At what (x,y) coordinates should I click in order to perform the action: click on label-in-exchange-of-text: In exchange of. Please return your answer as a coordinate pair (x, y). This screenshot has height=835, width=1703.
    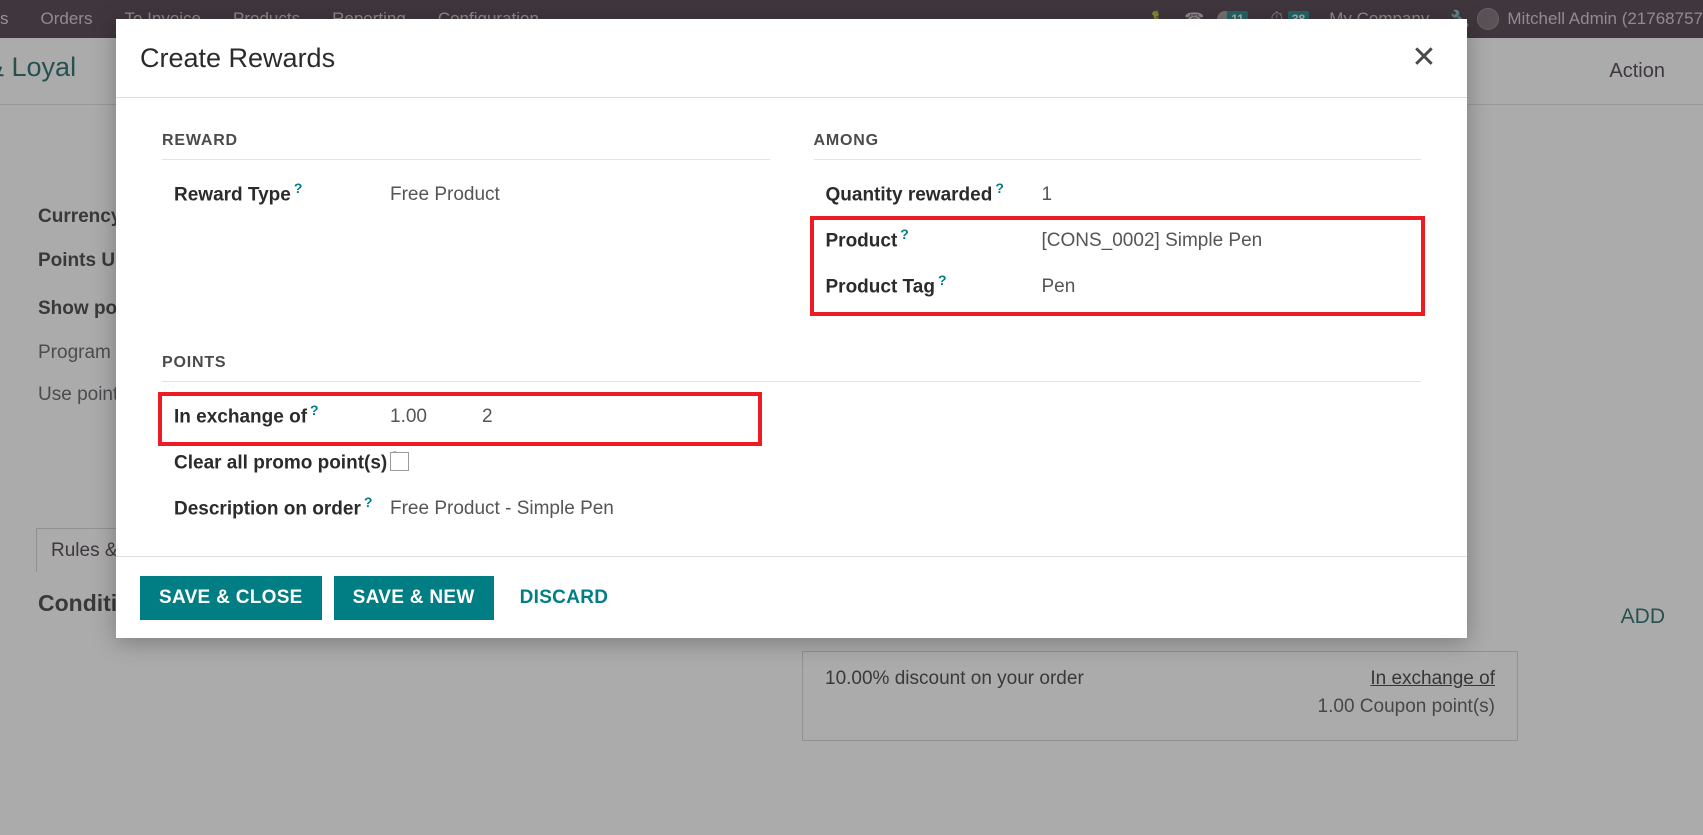
    Looking at the image, I should click on (241, 417).